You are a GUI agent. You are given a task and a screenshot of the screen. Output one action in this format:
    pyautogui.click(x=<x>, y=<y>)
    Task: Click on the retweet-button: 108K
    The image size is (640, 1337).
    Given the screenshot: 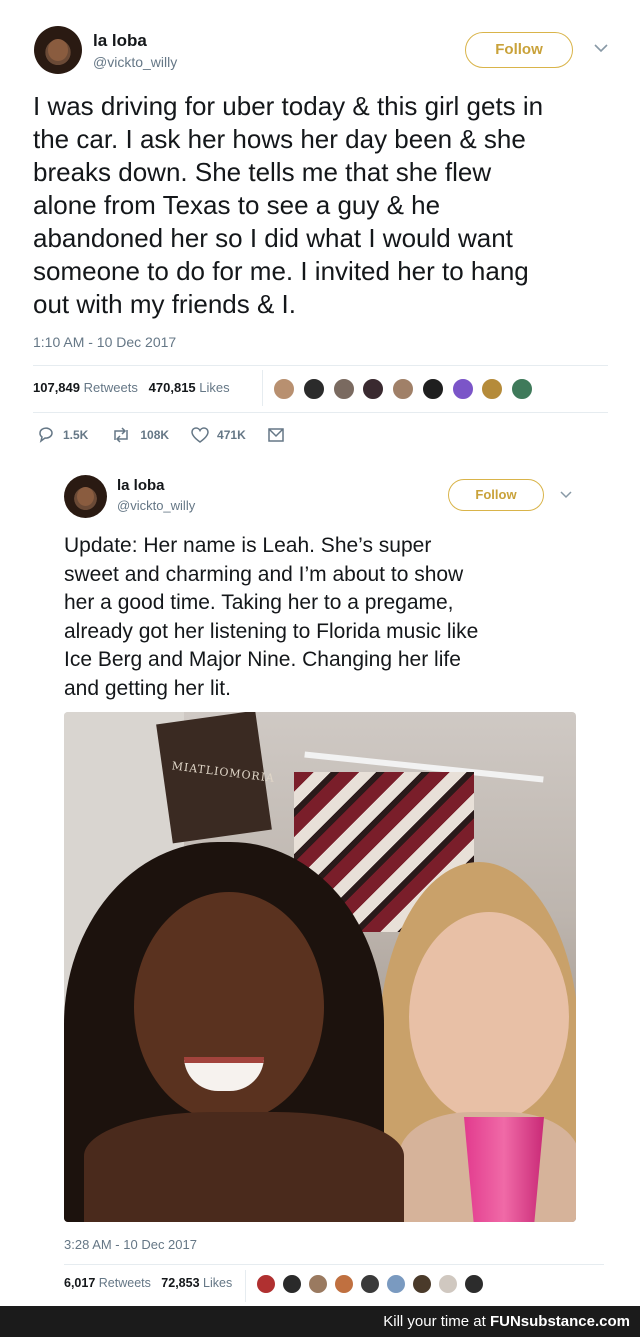 What is the action you would take?
    pyautogui.click(x=139, y=435)
    